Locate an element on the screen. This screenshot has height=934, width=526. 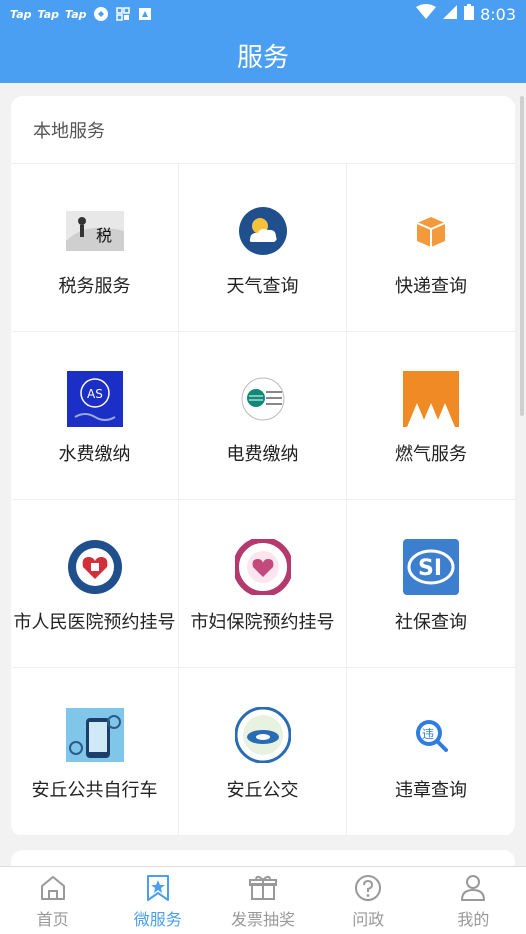
section-title: 本地服务 is located at coordinates (263, 130).